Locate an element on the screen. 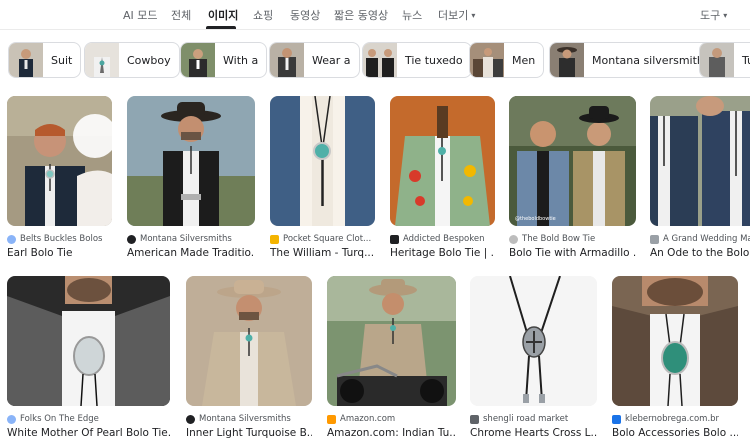 This screenshot has height=439, width=750. result-source: Belts Buckles Bolos is located at coordinates (59, 239).